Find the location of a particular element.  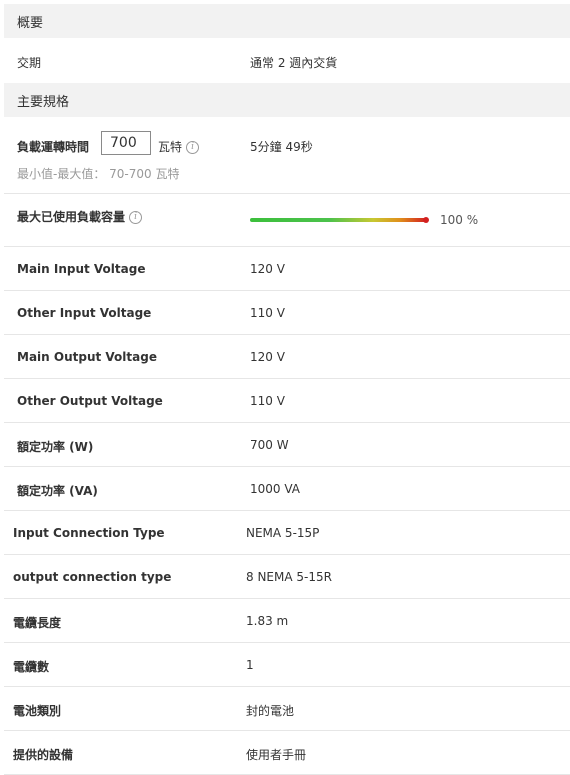

max-load-label: 最大已使用負載容量 is located at coordinates (71, 217).